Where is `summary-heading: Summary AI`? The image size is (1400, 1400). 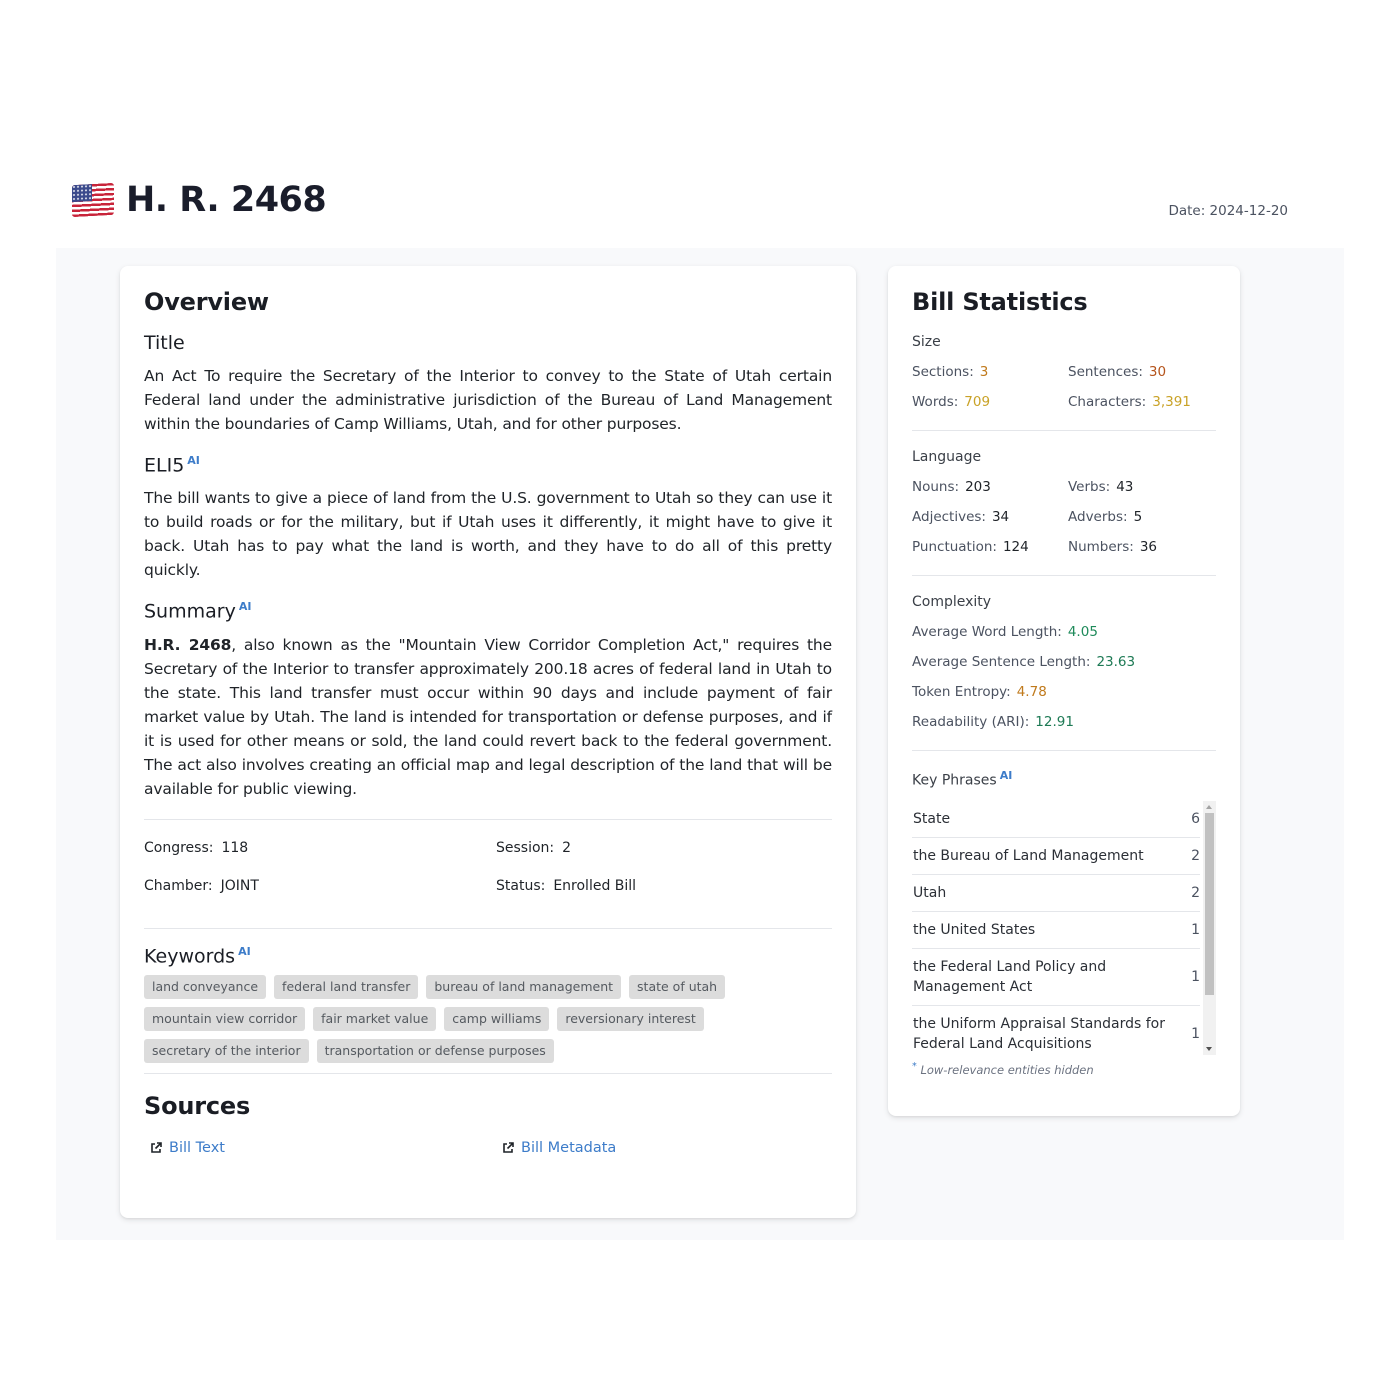
summary-heading: Summary AI is located at coordinates (198, 611).